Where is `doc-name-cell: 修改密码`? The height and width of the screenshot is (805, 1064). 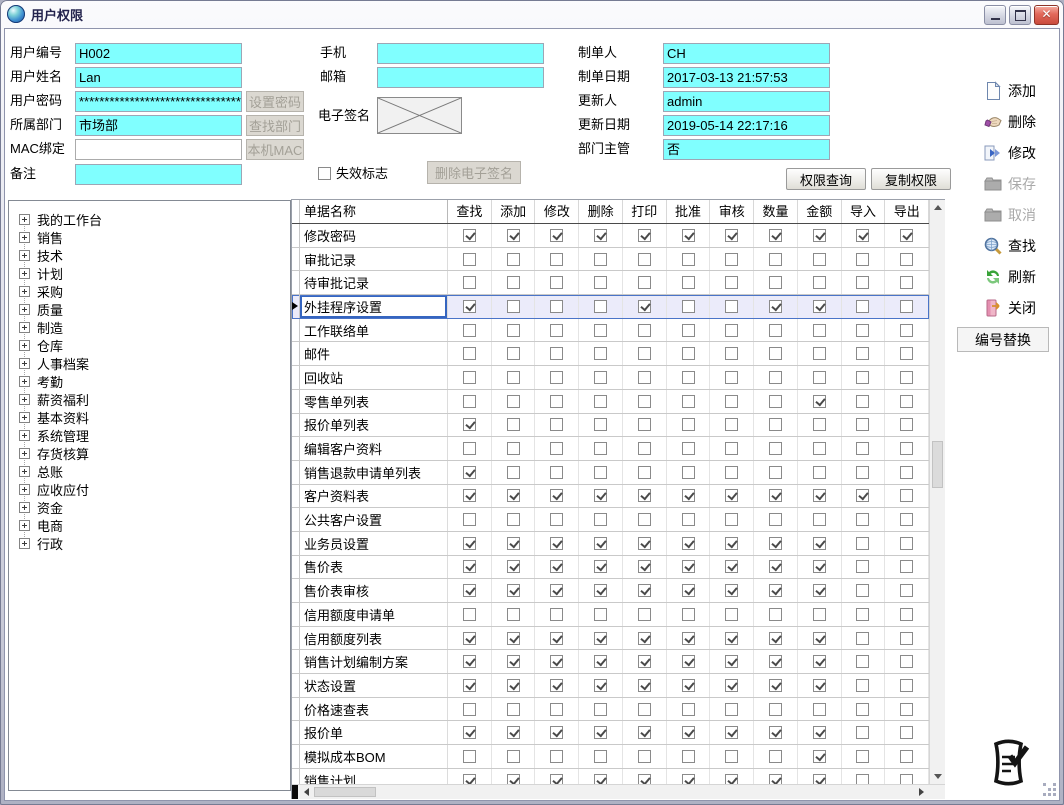 doc-name-cell: 修改密码 is located at coordinates (374, 235).